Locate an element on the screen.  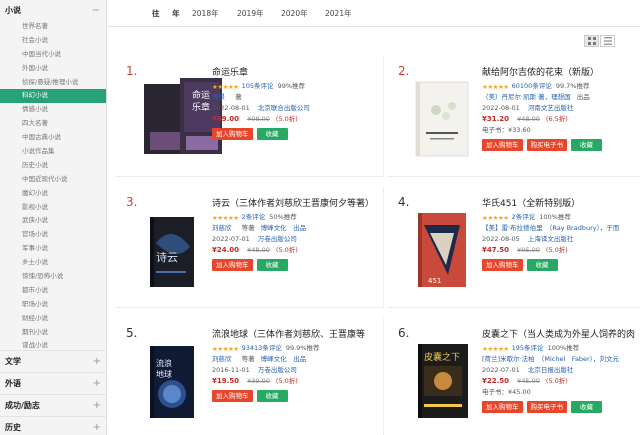
discount: (5.0折) is located at coordinates (286, 119).